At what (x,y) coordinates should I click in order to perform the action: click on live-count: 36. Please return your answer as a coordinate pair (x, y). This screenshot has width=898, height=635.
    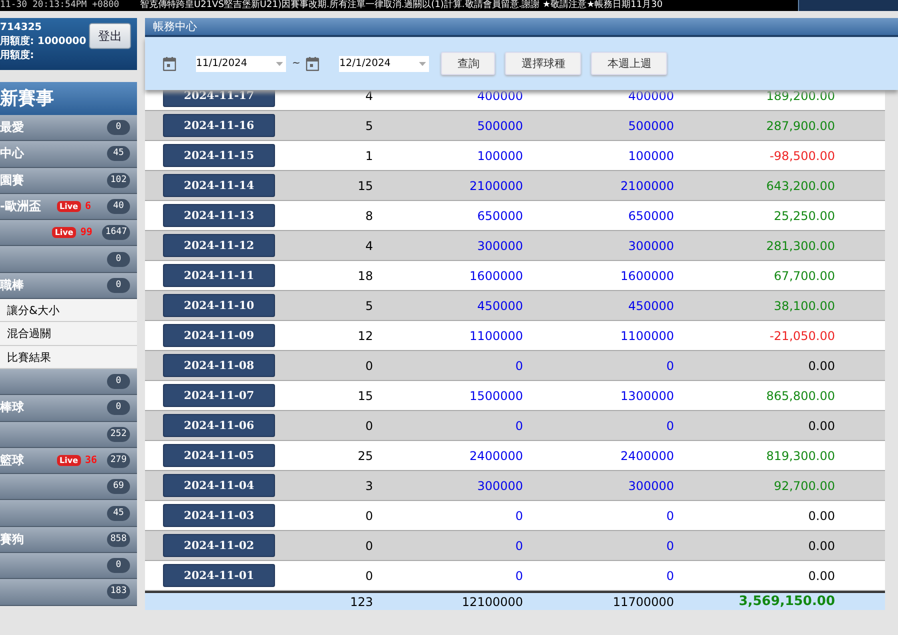
    Looking at the image, I should click on (91, 460).